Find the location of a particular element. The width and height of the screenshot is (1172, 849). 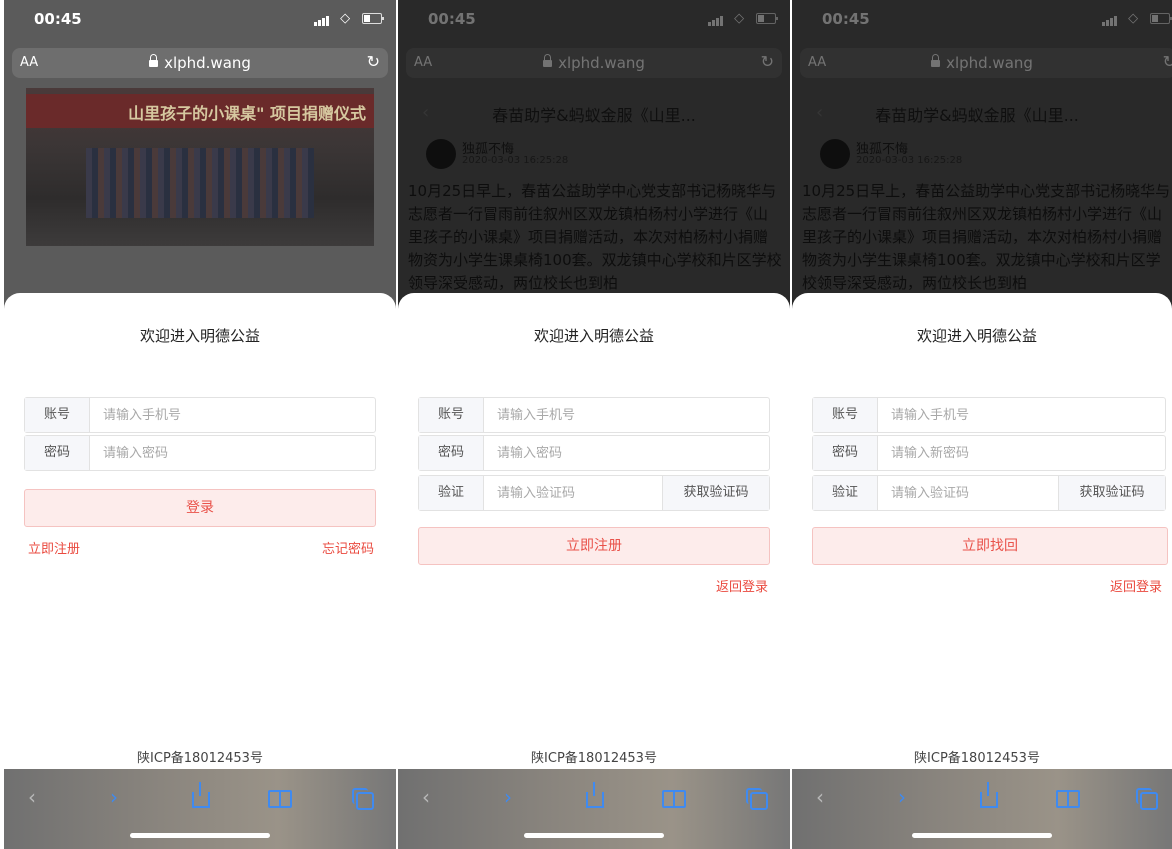

event-photo: 山里孩子的小课桌" 项目捐赠仪式 is located at coordinates (200, 167).